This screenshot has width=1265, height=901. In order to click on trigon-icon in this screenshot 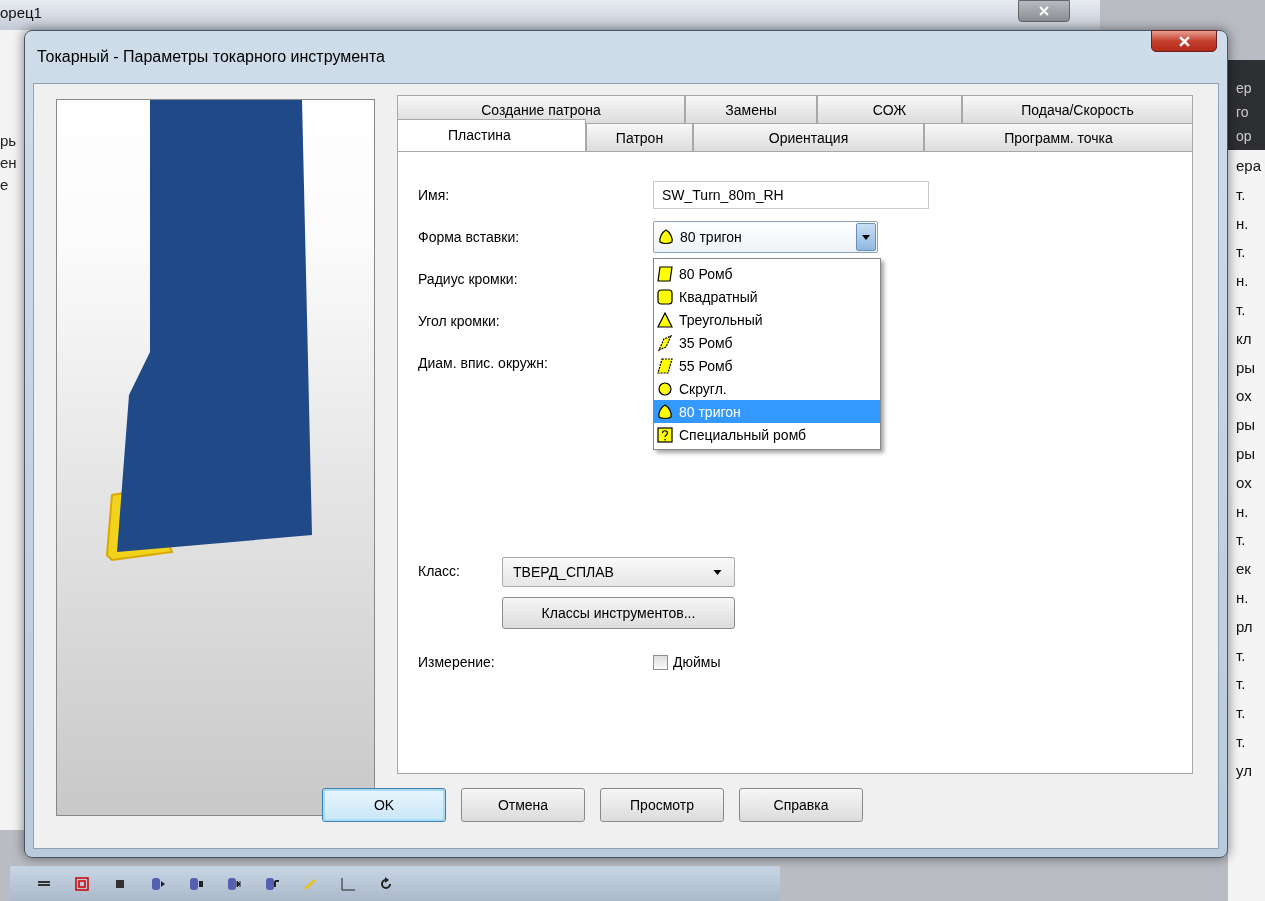, I will do `click(665, 411)`.